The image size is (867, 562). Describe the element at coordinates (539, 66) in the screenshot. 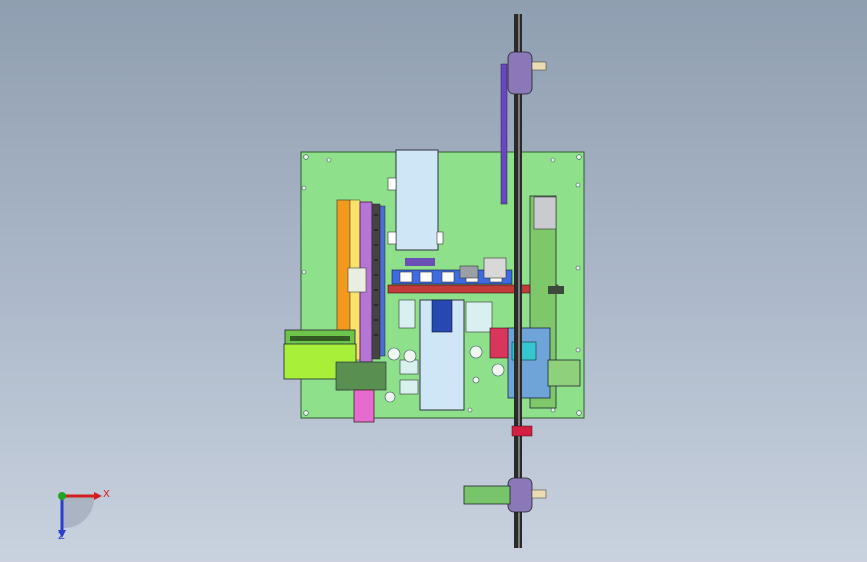

I see `top-pulley-shaft` at that location.